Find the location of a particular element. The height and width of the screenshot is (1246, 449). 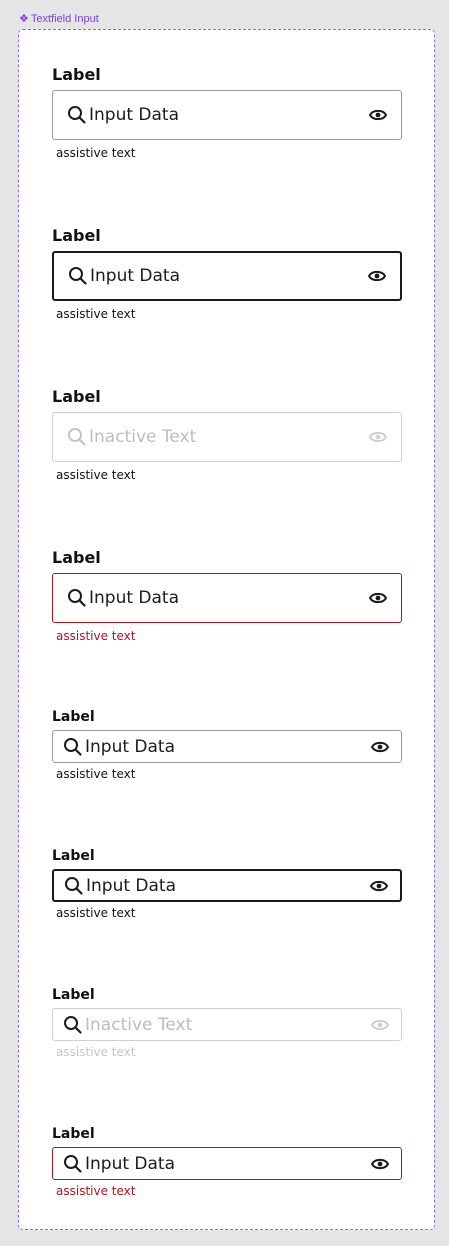

component-tag: ❖ Textfield Input is located at coordinates (59, 19).